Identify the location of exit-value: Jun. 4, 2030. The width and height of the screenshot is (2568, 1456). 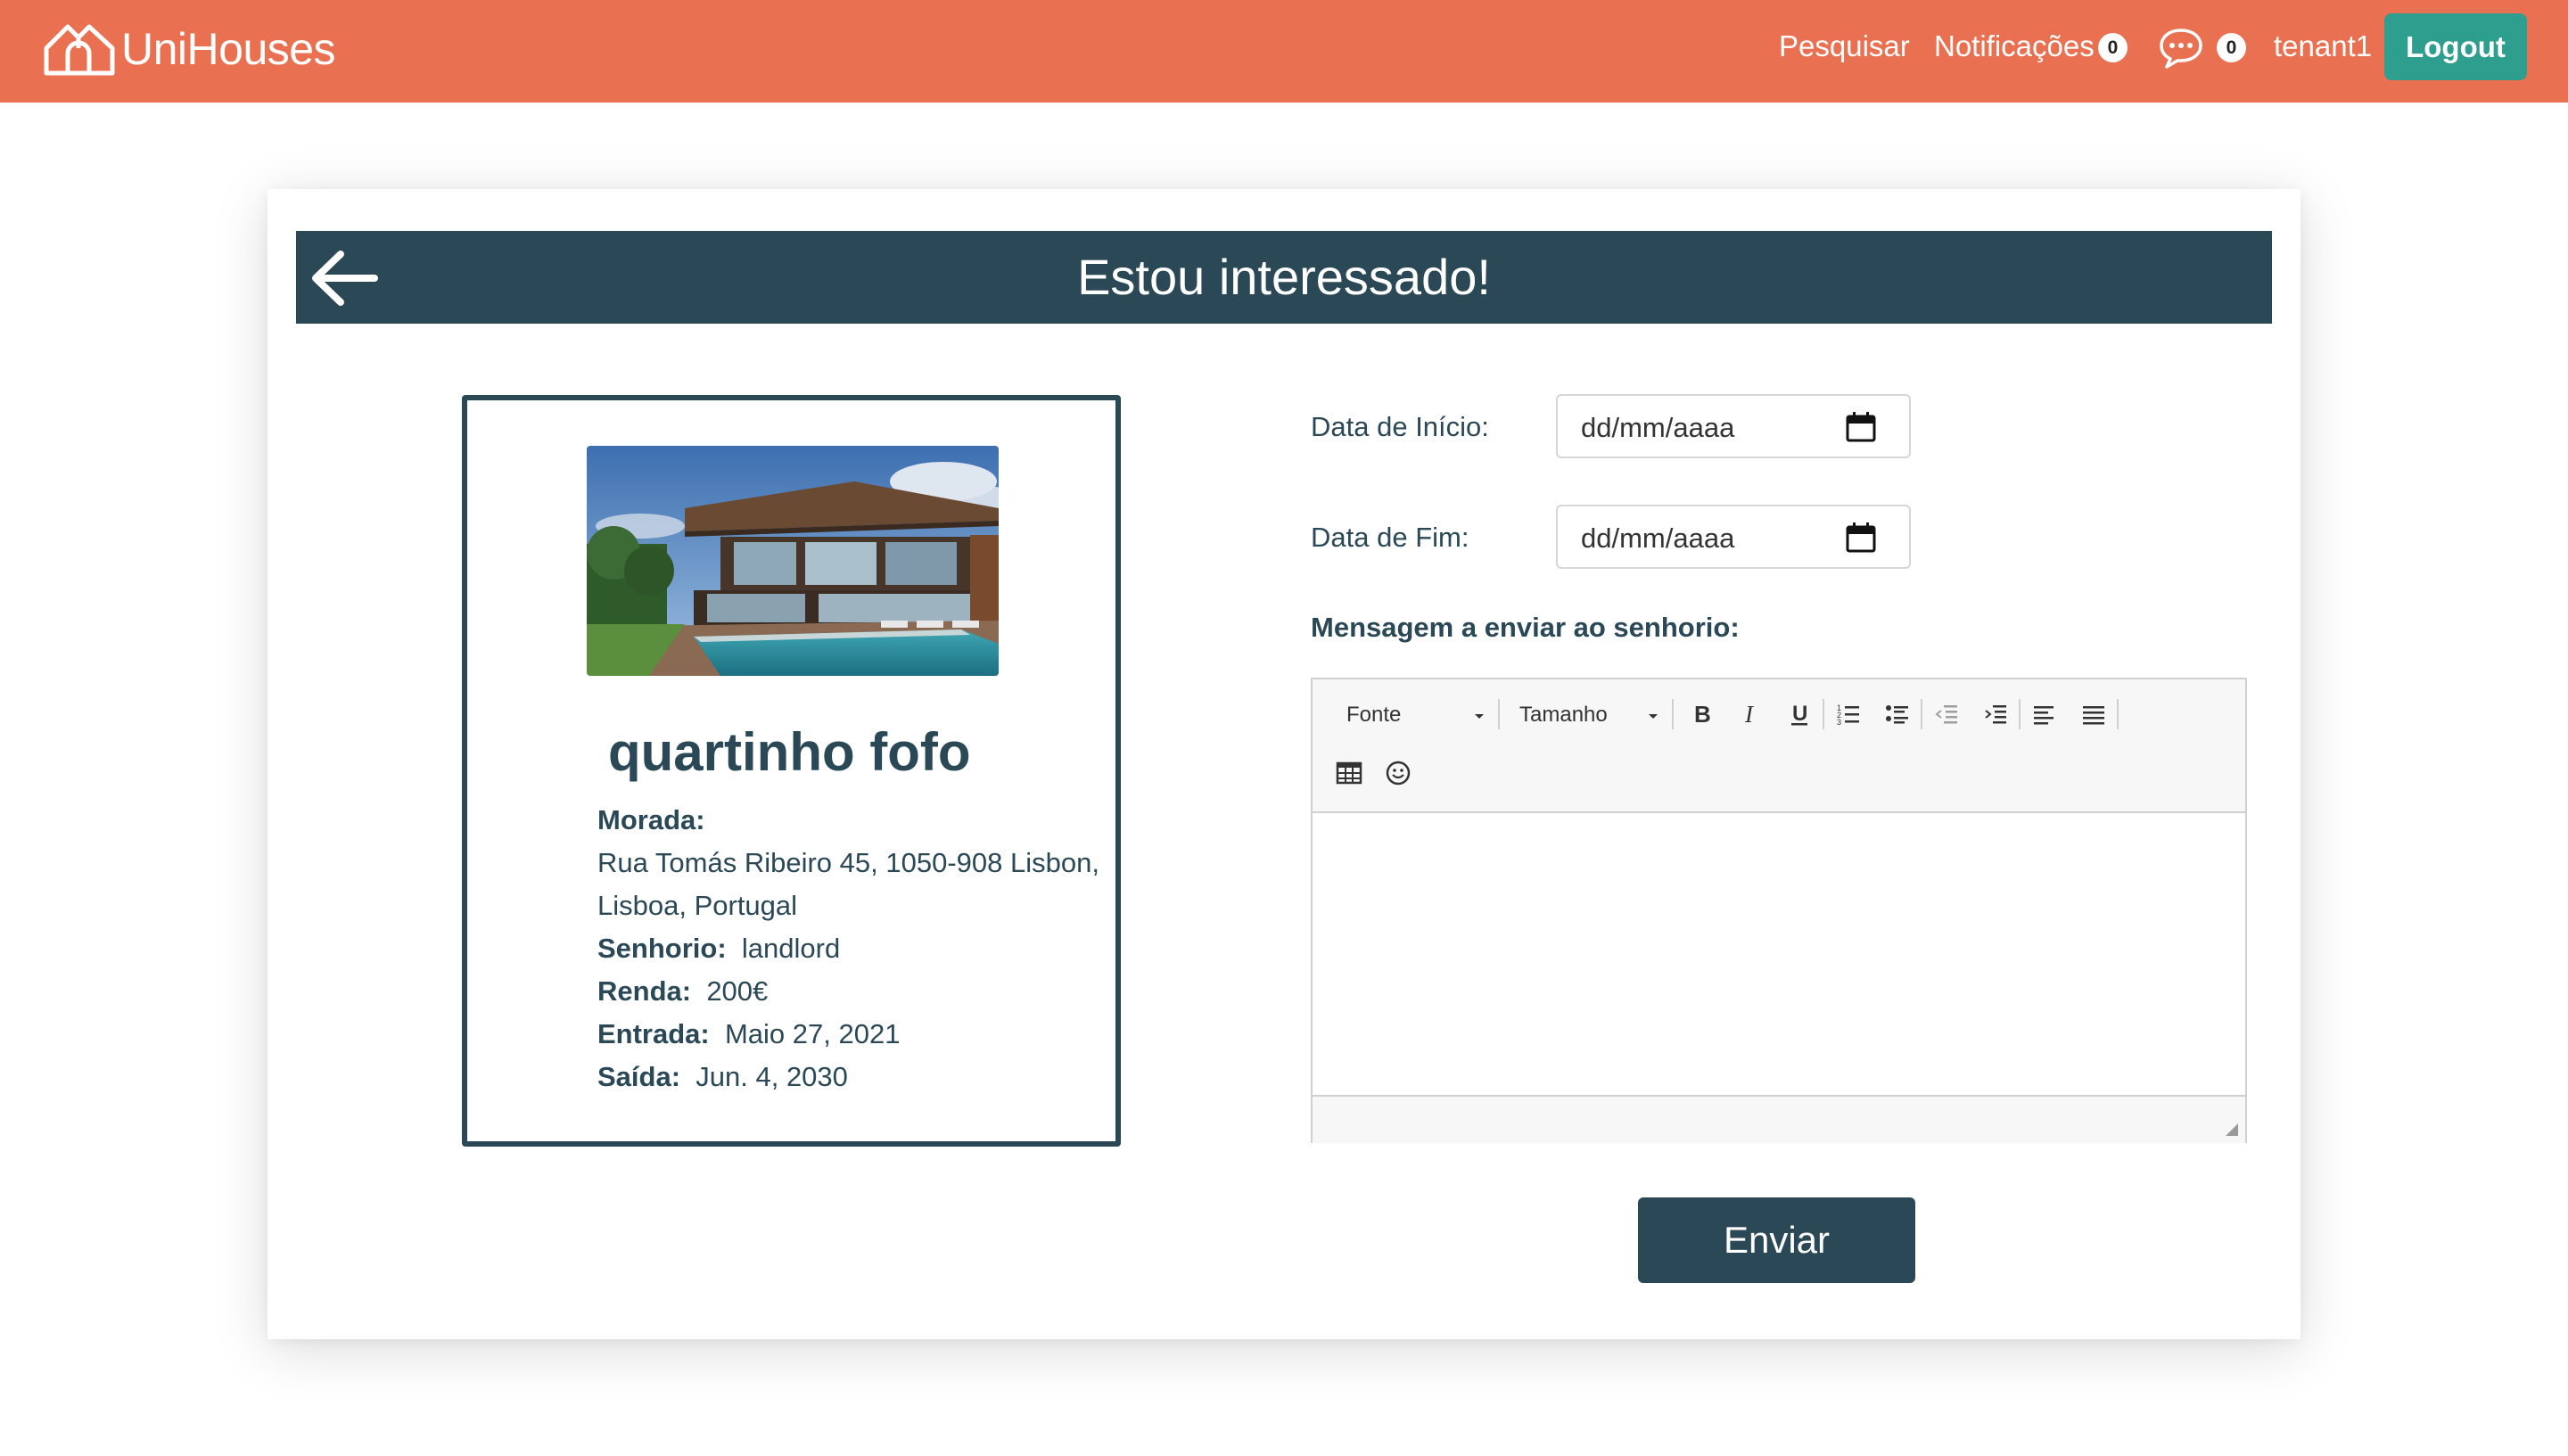
(772, 1076).